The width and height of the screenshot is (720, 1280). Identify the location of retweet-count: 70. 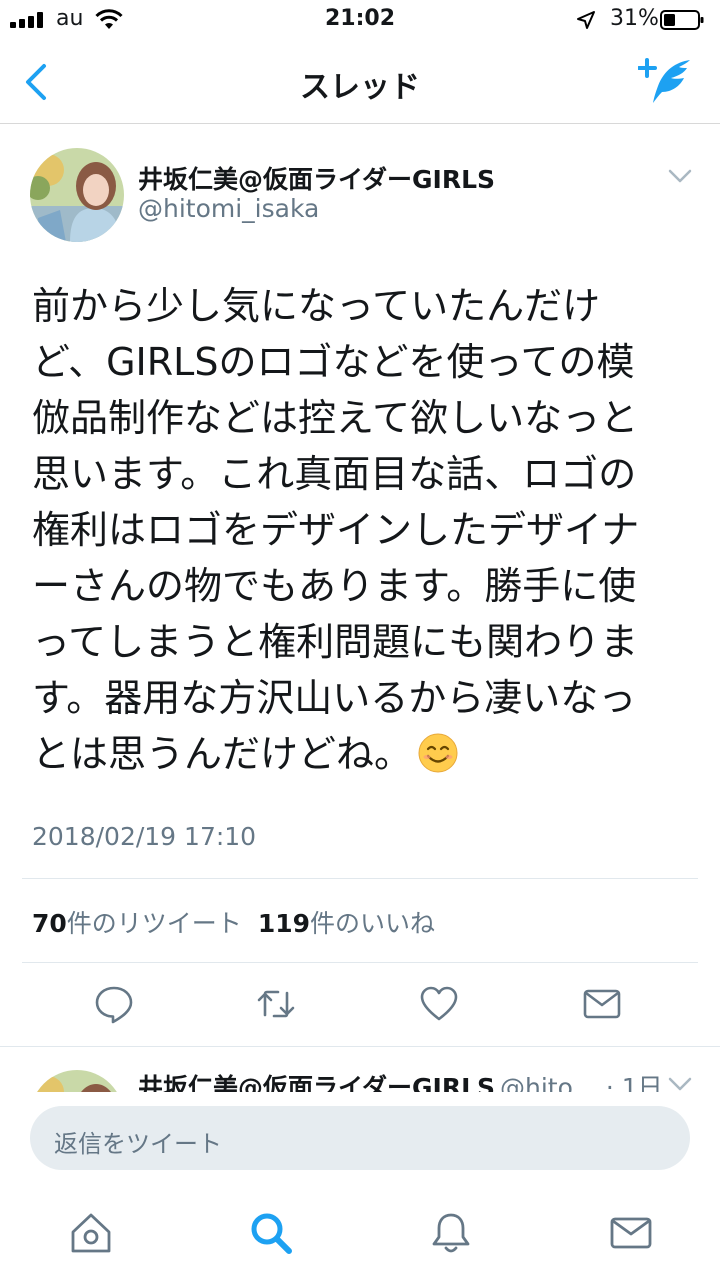
(49, 923).